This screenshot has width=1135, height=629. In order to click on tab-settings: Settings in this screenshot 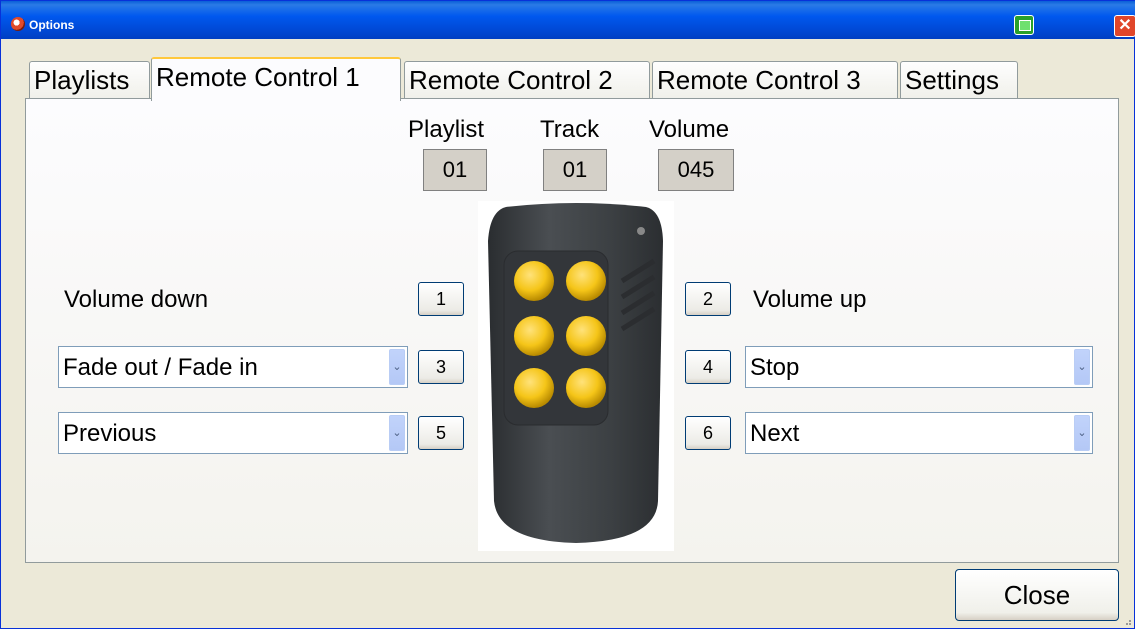, I will do `click(959, 80)`.